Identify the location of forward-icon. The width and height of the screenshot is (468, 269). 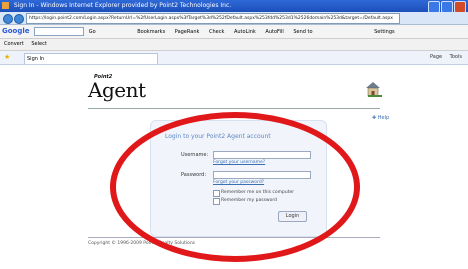
(19, 19).